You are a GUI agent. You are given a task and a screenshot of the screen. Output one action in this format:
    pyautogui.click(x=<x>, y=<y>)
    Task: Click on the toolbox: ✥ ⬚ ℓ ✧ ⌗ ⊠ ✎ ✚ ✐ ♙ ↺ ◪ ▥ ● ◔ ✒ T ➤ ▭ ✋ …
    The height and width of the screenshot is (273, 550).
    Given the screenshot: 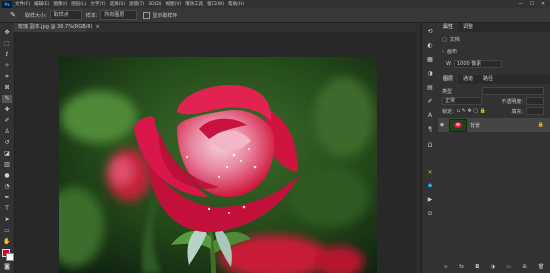 What is the action you would take?
    pyautogui.click(x=7, y=148)
    